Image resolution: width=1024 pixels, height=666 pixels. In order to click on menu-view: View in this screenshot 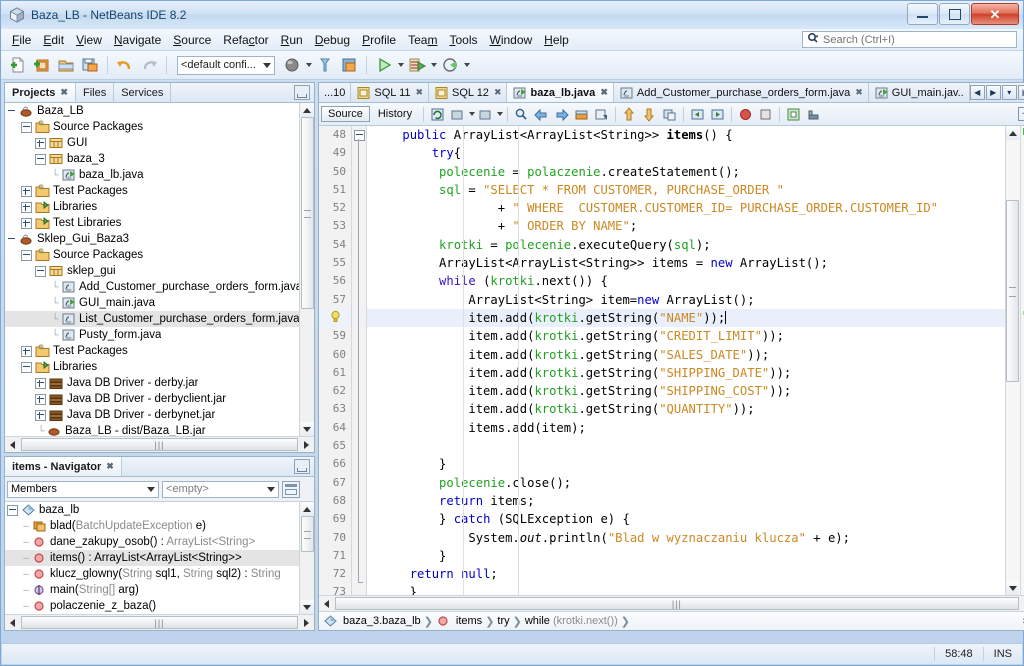, I will do `click(89, 40)`.